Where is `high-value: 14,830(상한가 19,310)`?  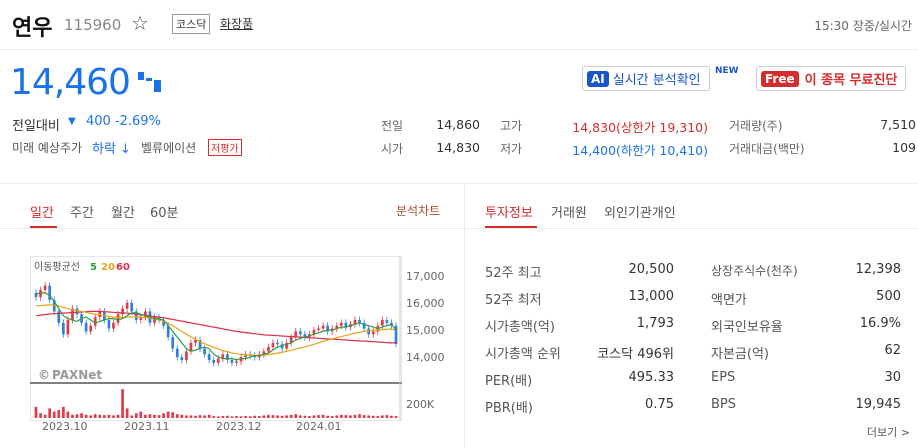
high-value: 14,830(상한가 19,310) is located at coordinates (640, 127).